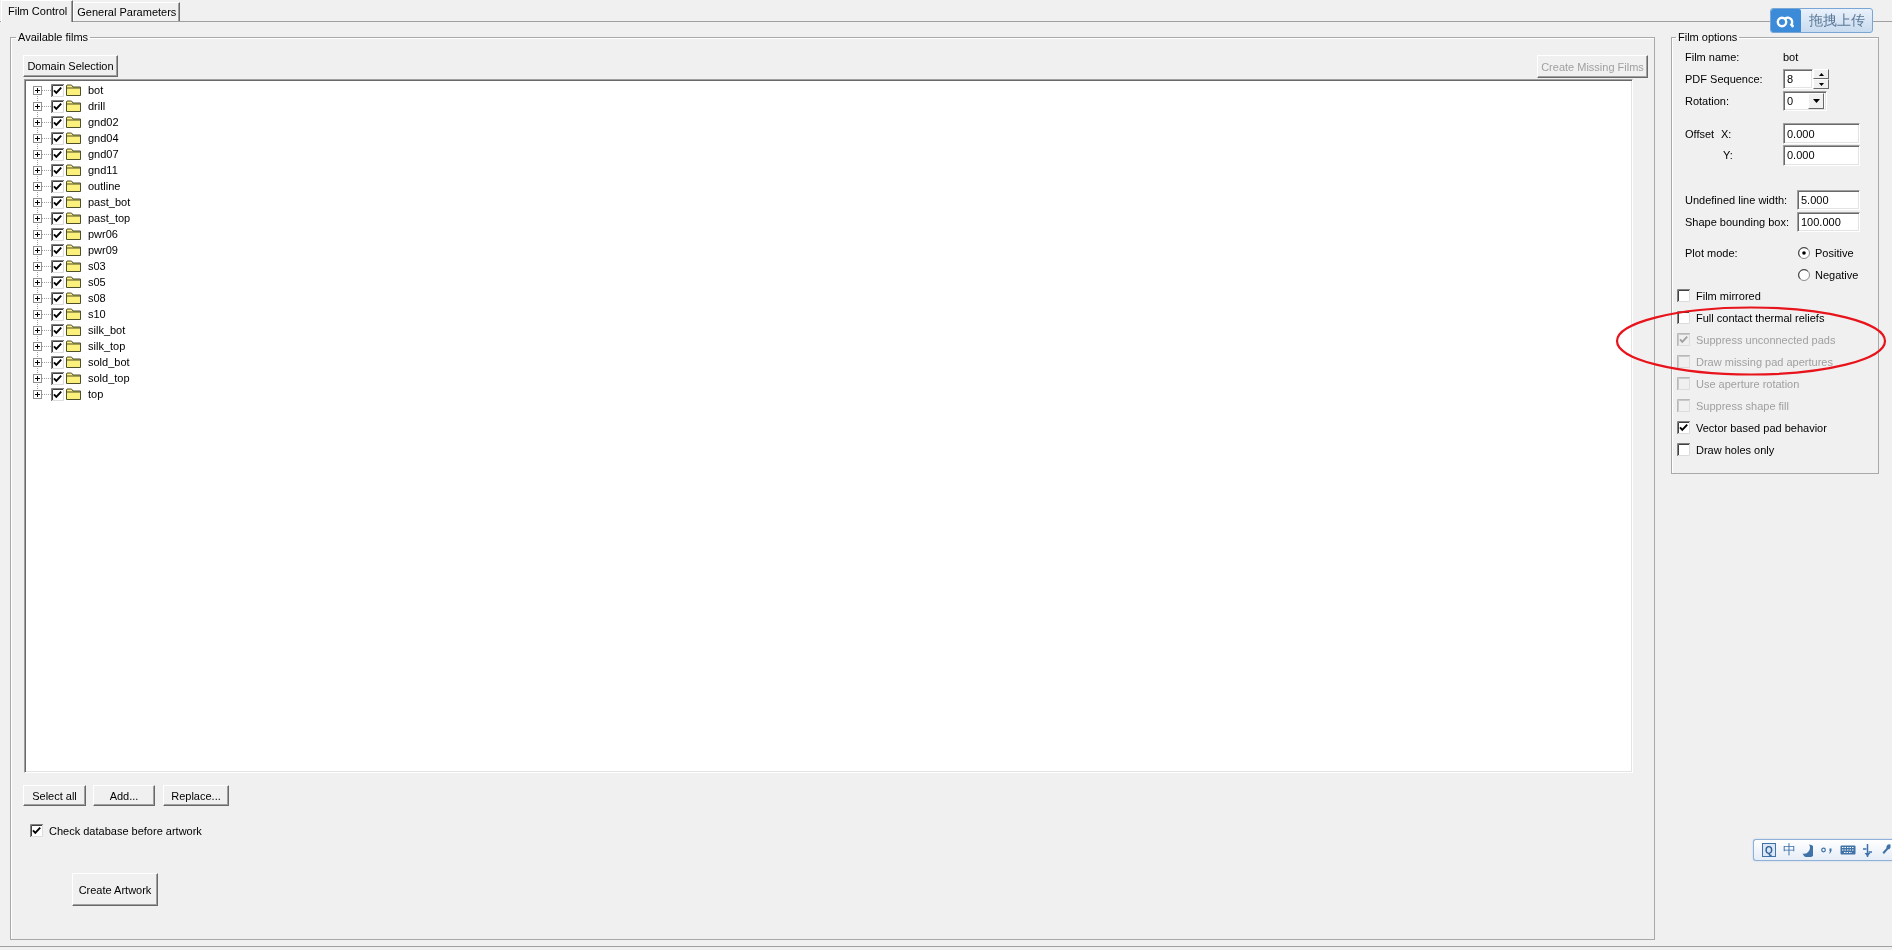 Image resolution: width=1892 pixels, height=950 pixels. I want to click on tab: Film Control, so click(37, 11).